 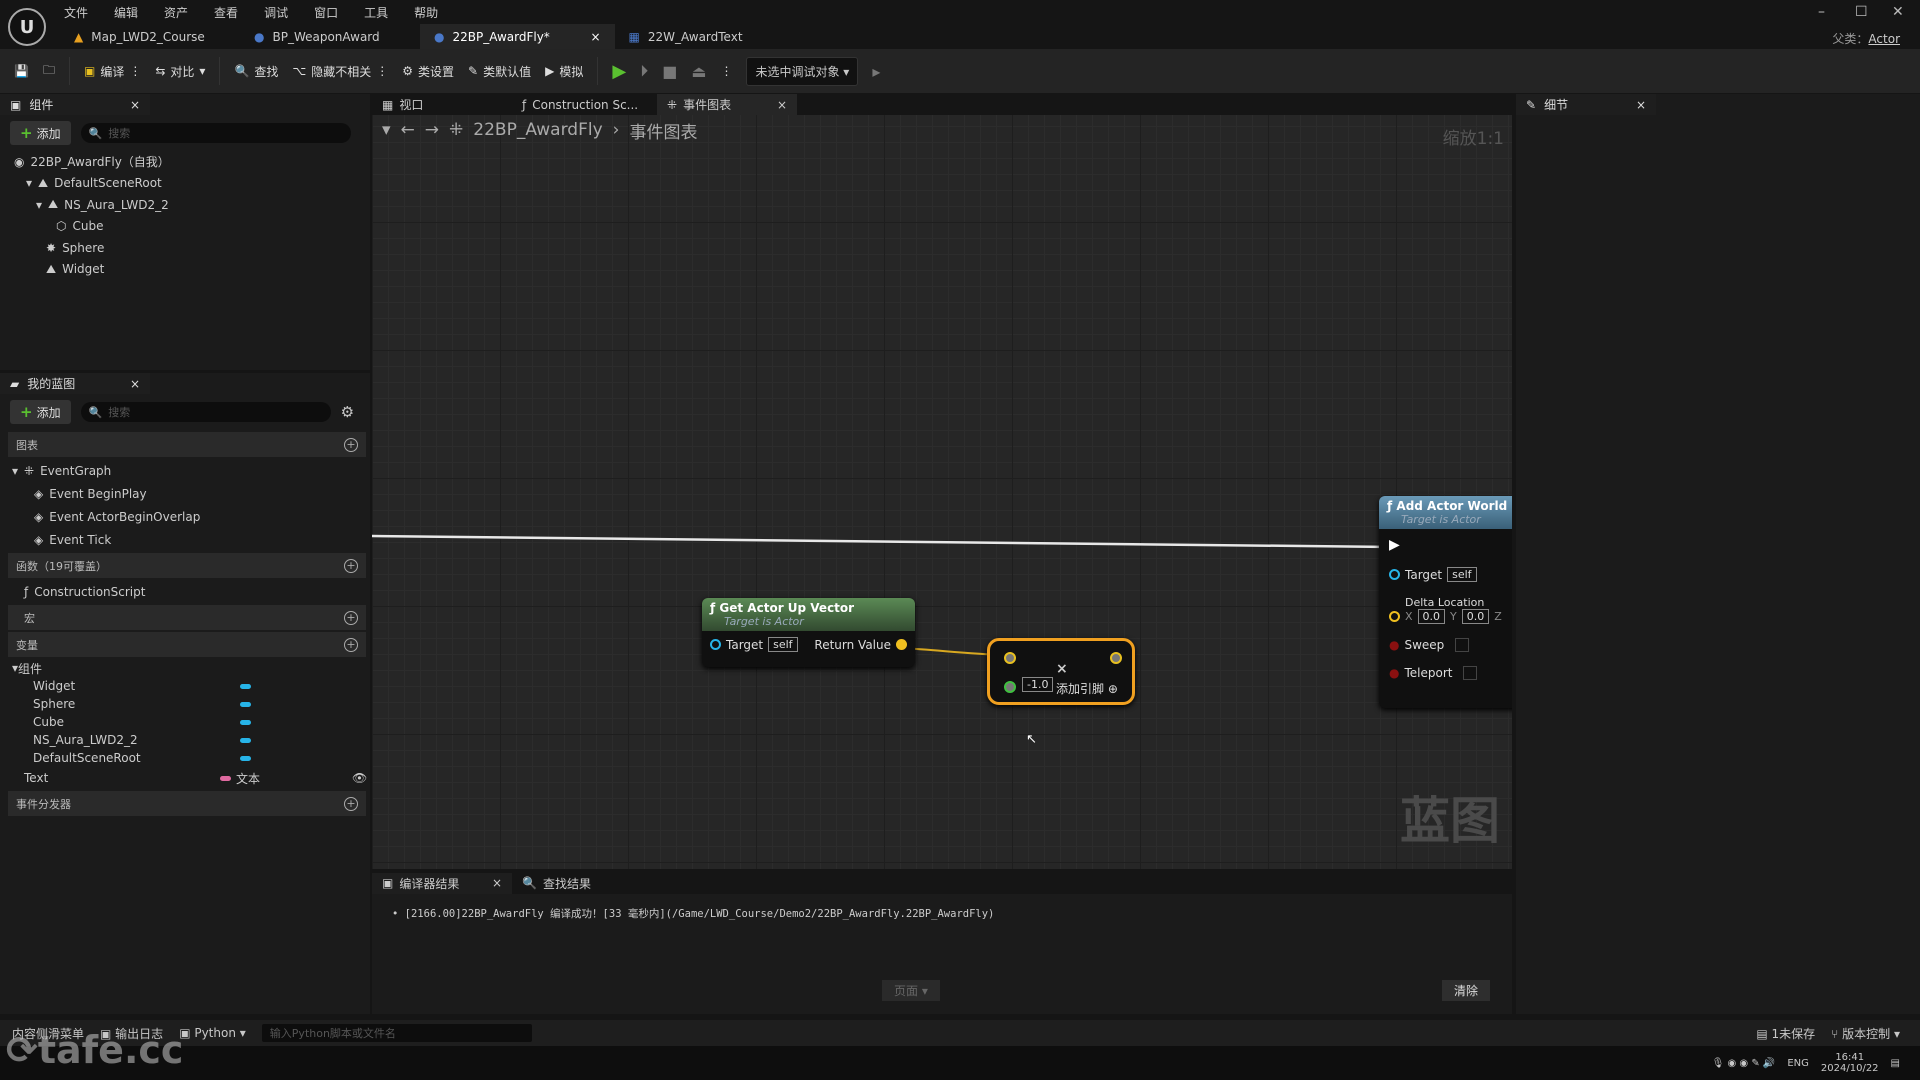 I want to click on minimize-button: –, so click(x=1821, y=12).